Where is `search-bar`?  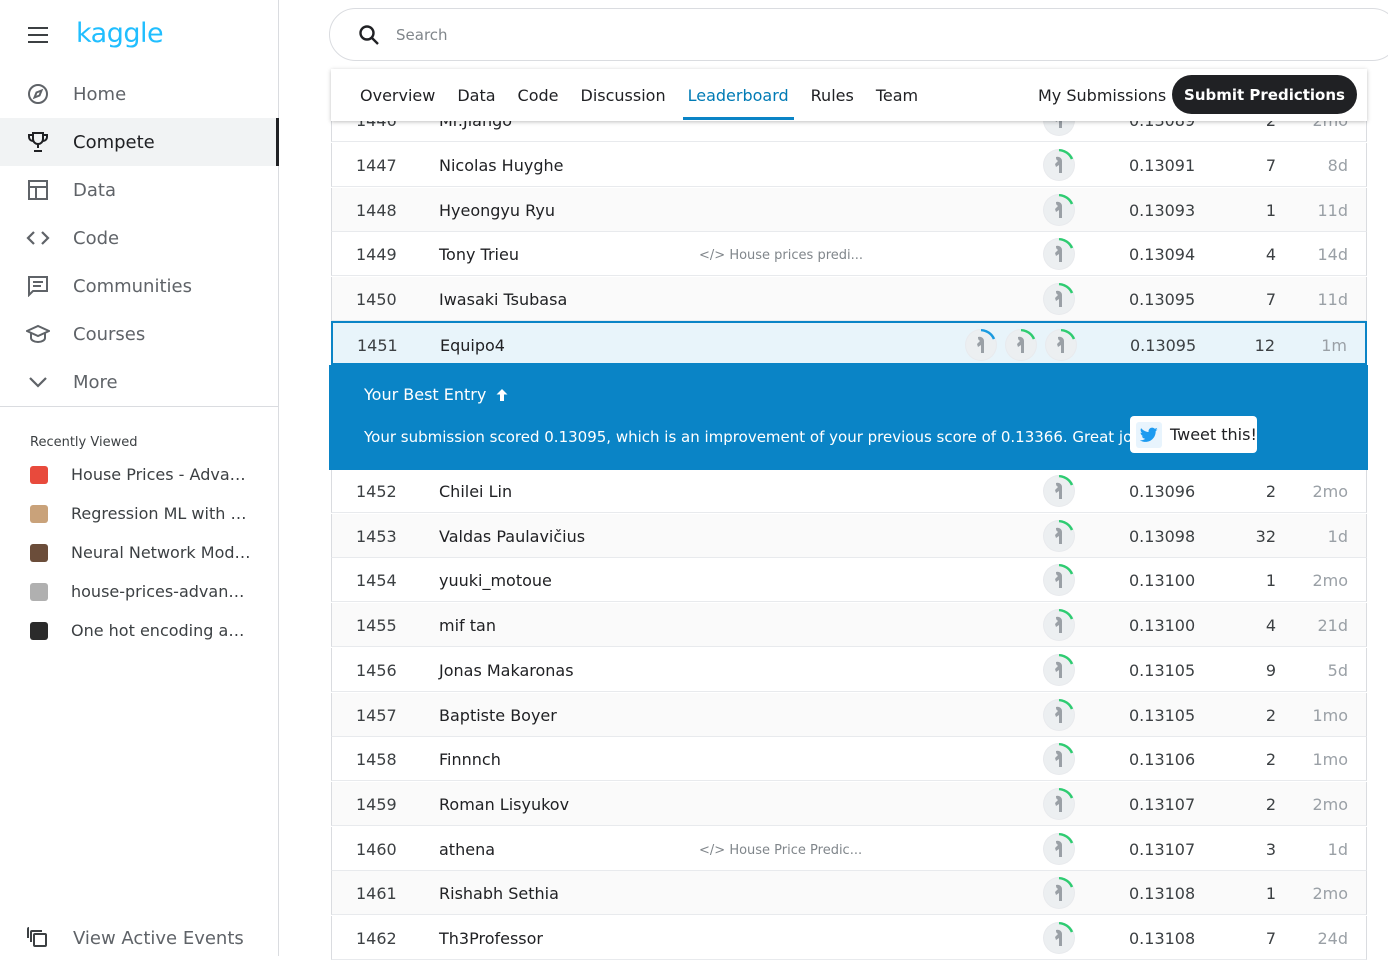 search-bar is located at coordinates (858, 34).